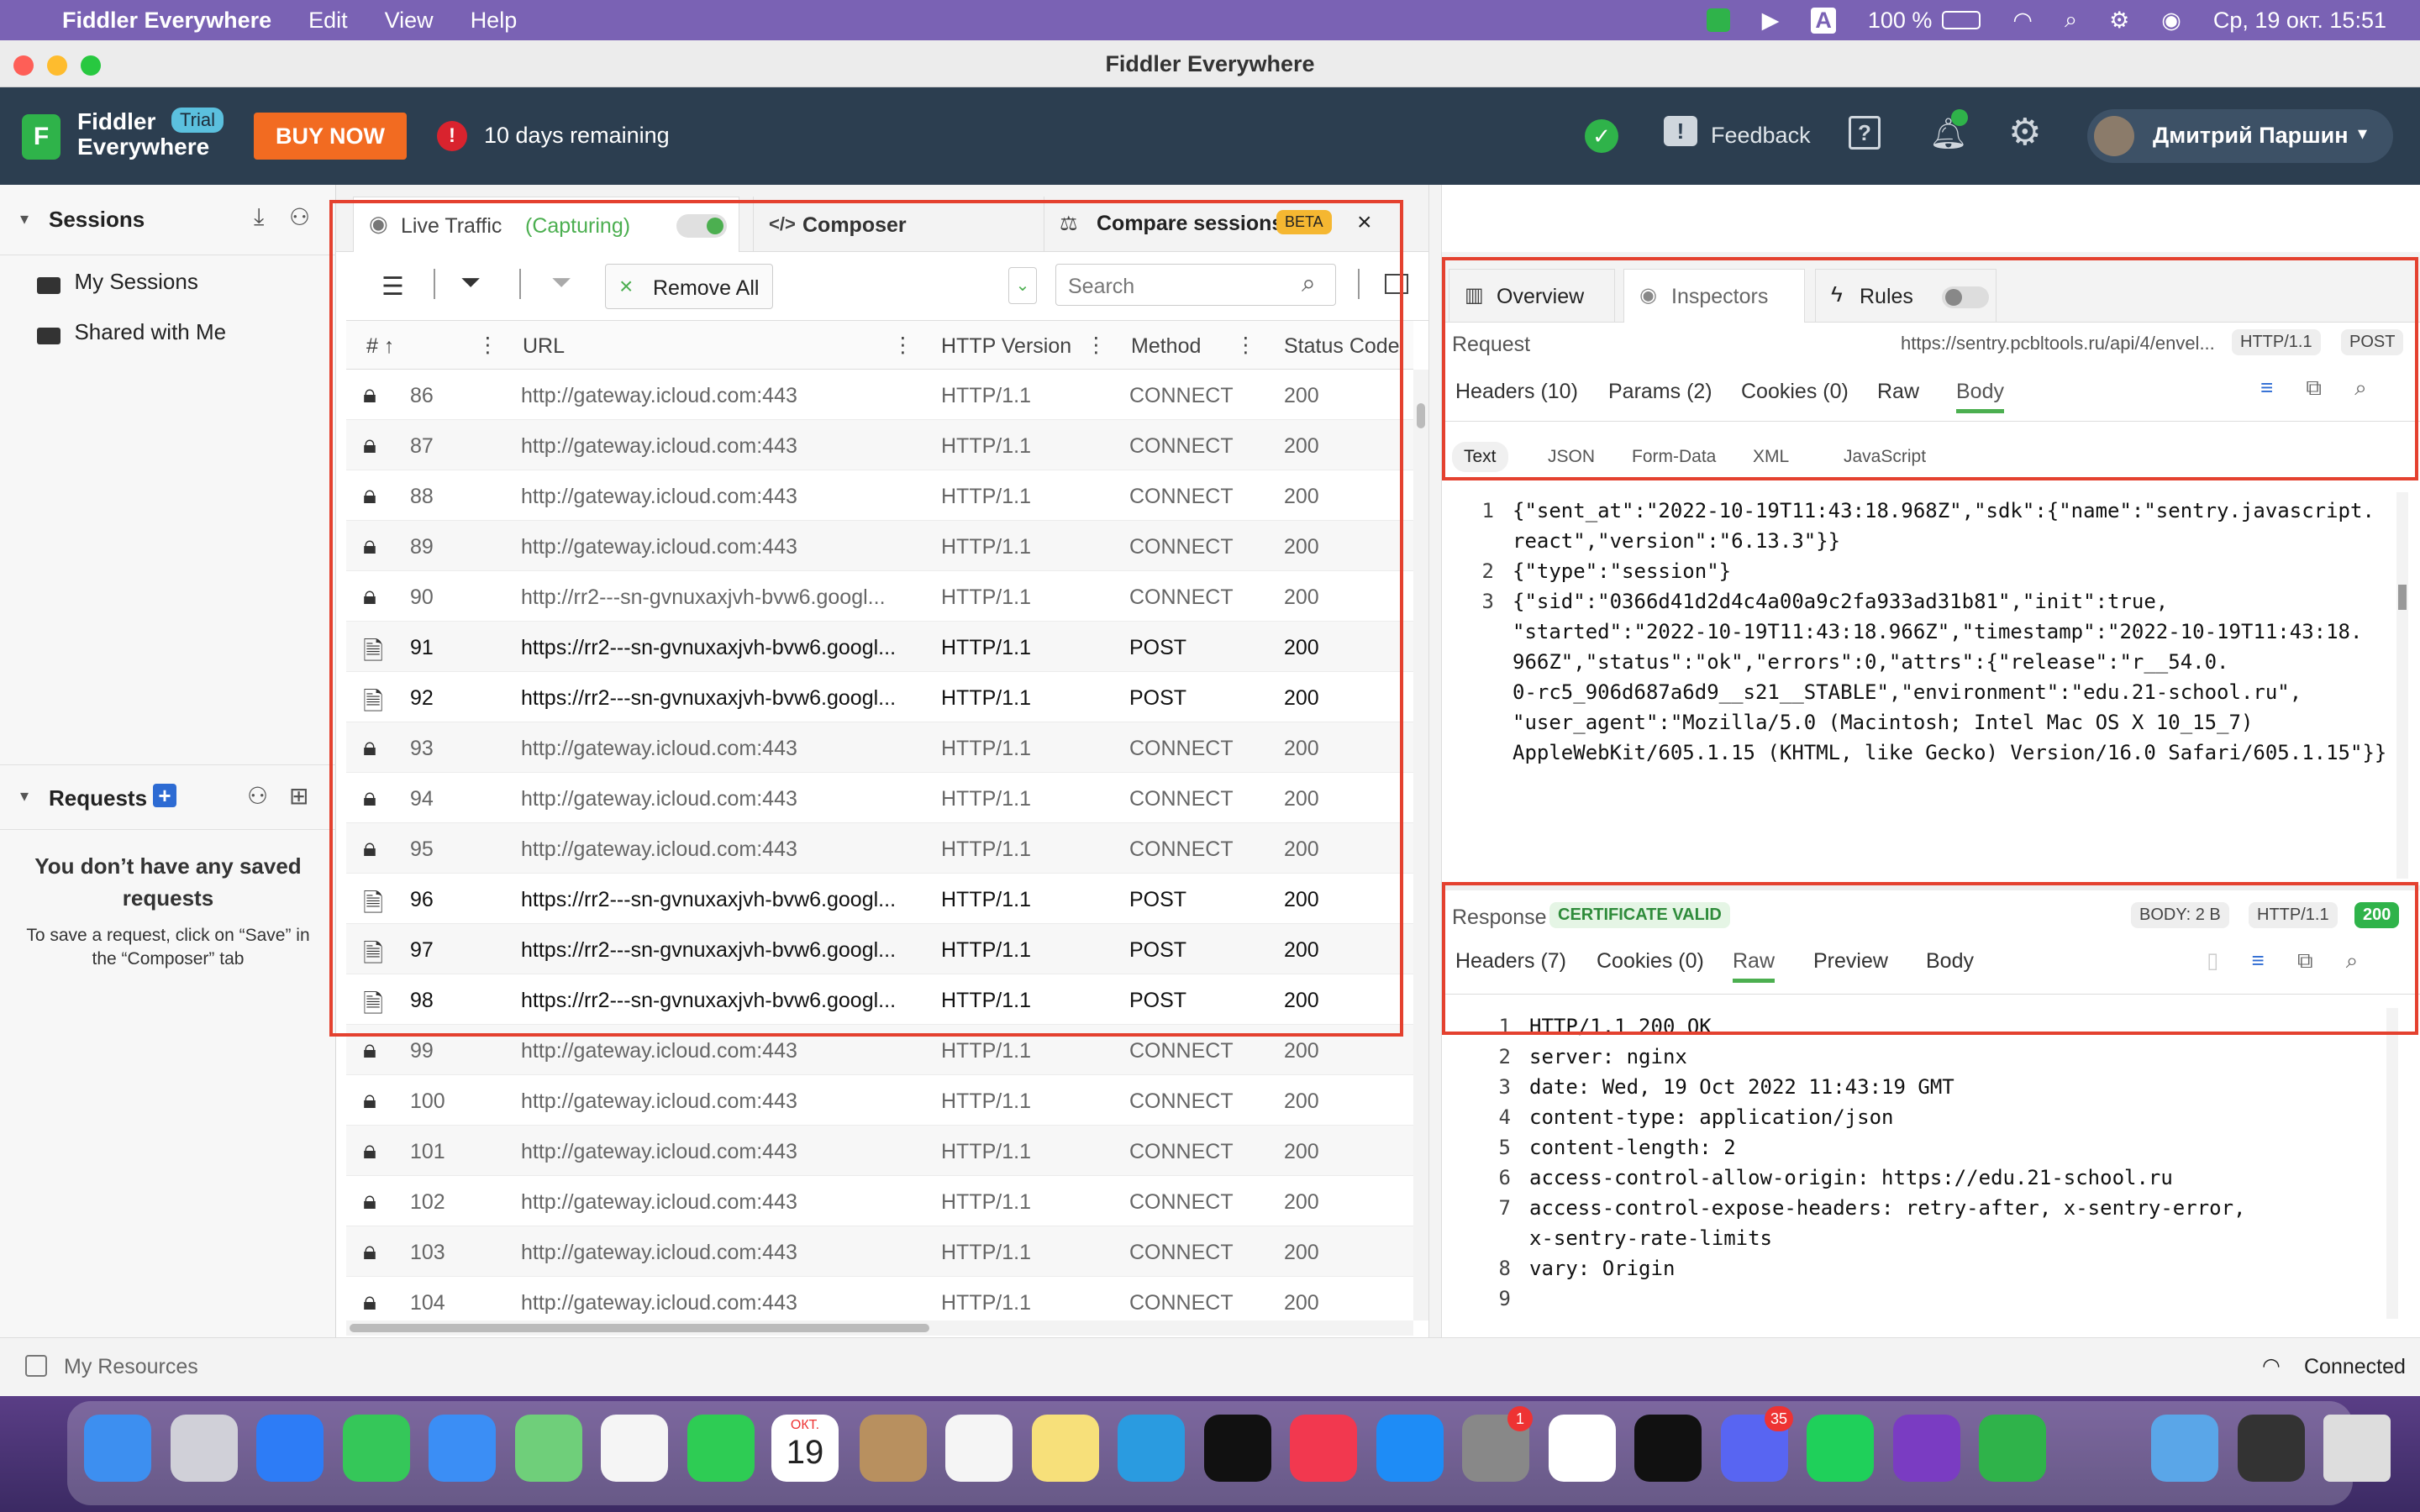  I want to click on maps-dock-icon, so click(548, 1448).